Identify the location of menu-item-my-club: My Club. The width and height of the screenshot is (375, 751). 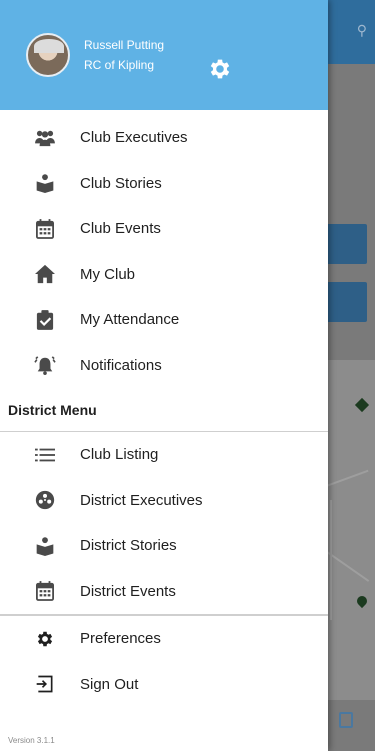
(164, 275).